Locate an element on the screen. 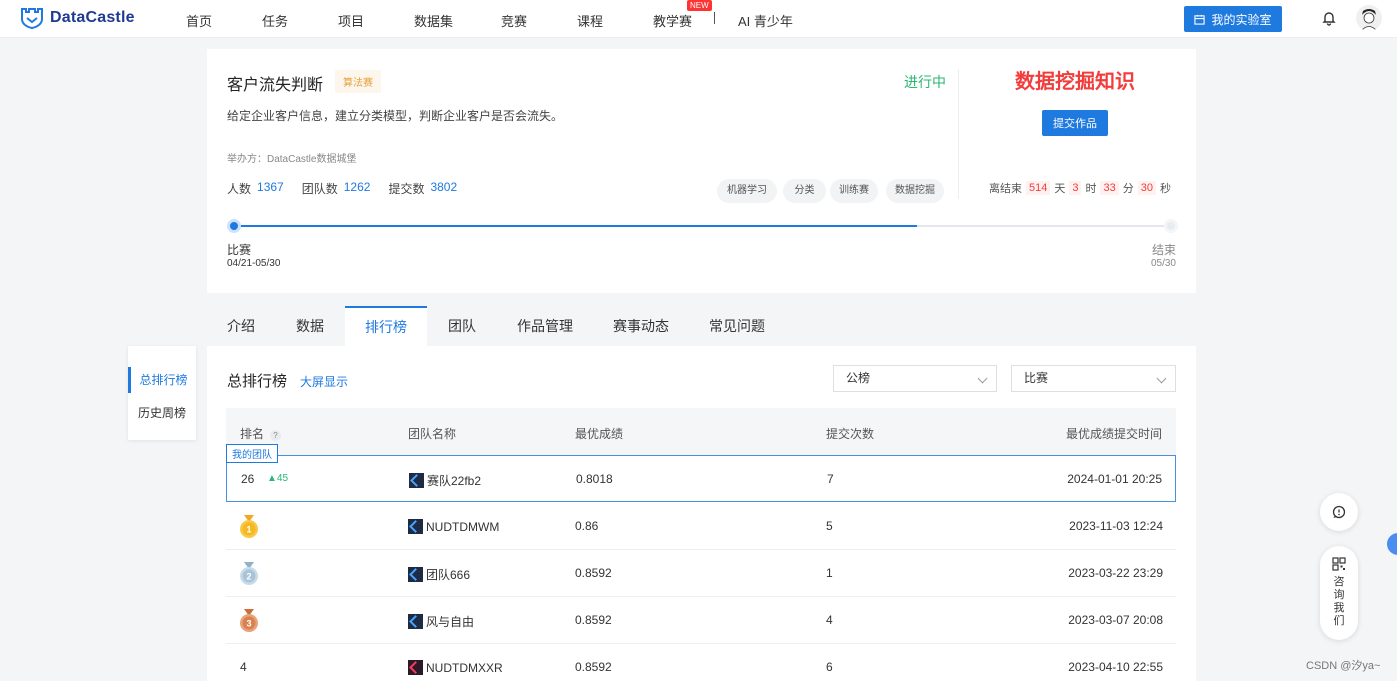  help-icon: ? is located at coordinates (276, 435).